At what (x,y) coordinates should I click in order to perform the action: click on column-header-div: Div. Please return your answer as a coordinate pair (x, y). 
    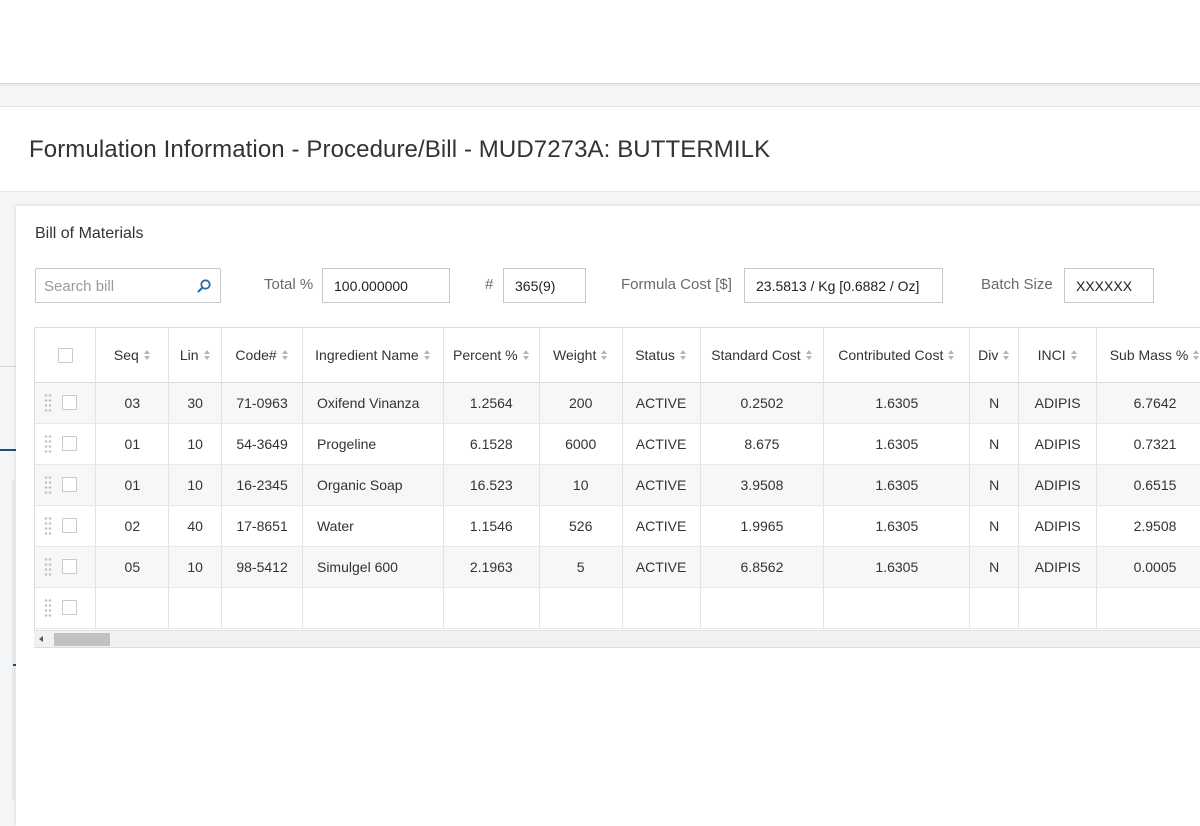
    Looking at the image, I should click on (994, 355).